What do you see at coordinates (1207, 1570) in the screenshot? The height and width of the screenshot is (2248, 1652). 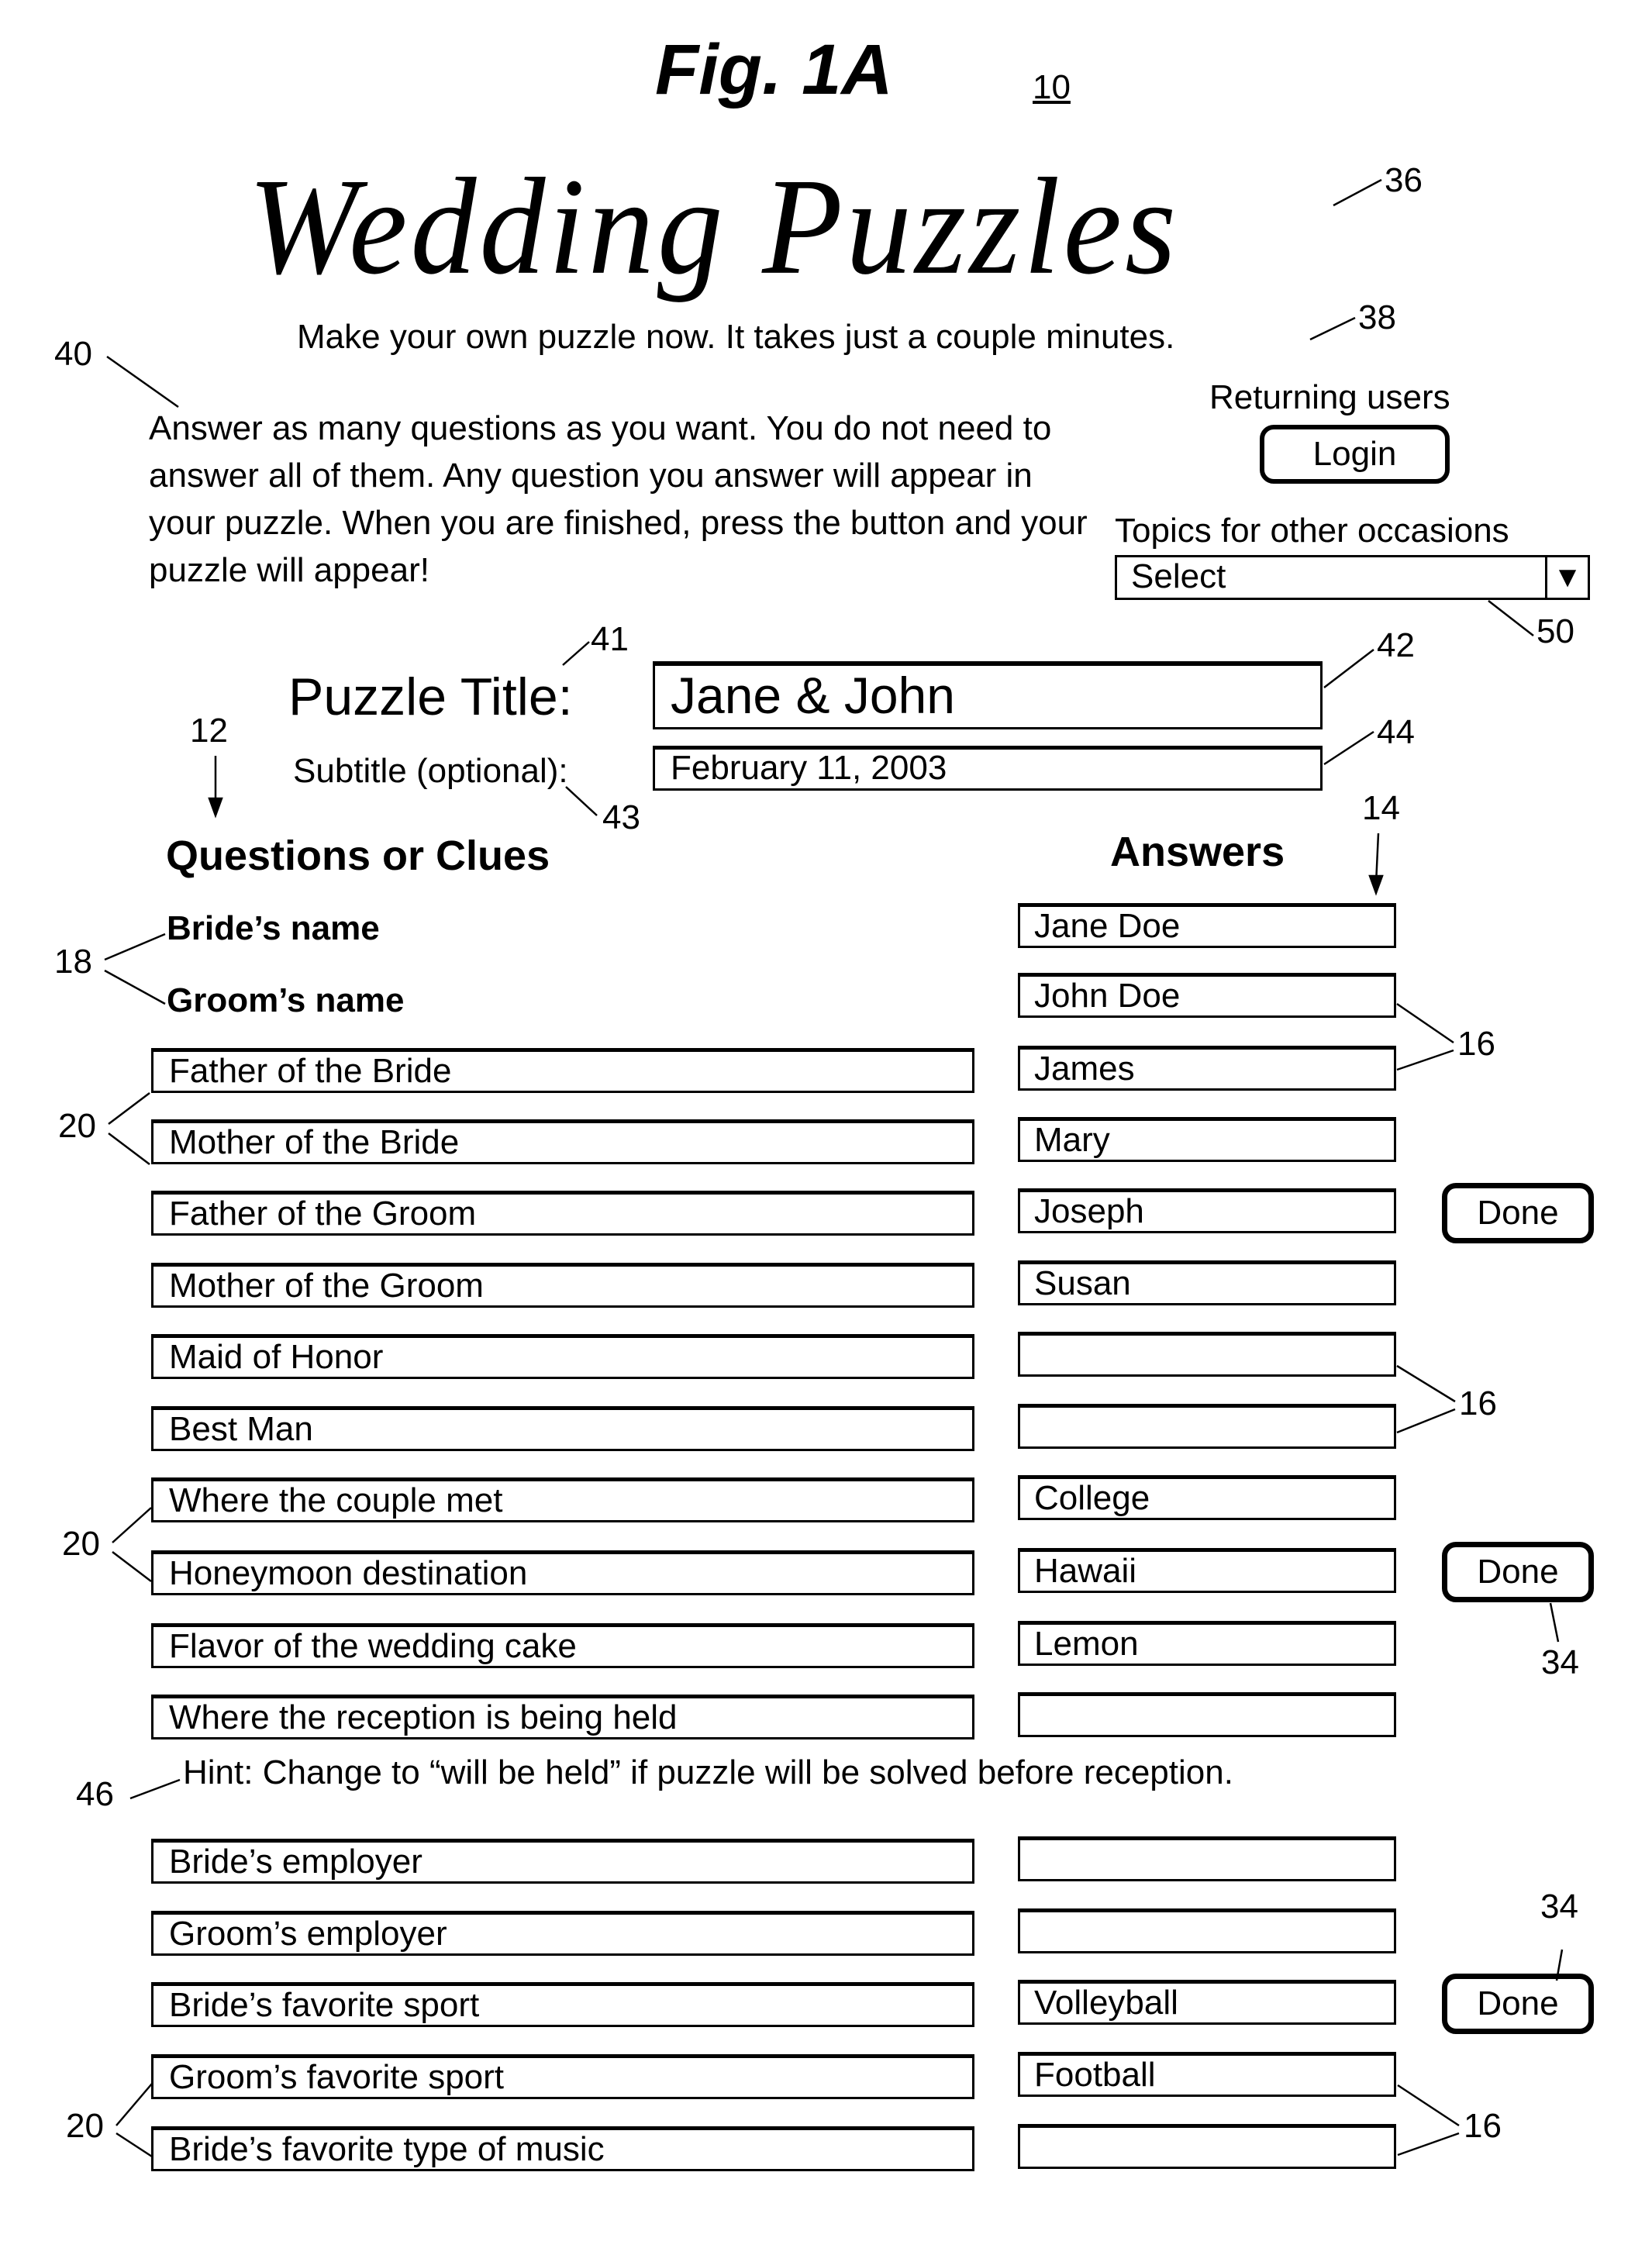 I see `answer-input: Hawaii` at bounding box center [1207, 1570].